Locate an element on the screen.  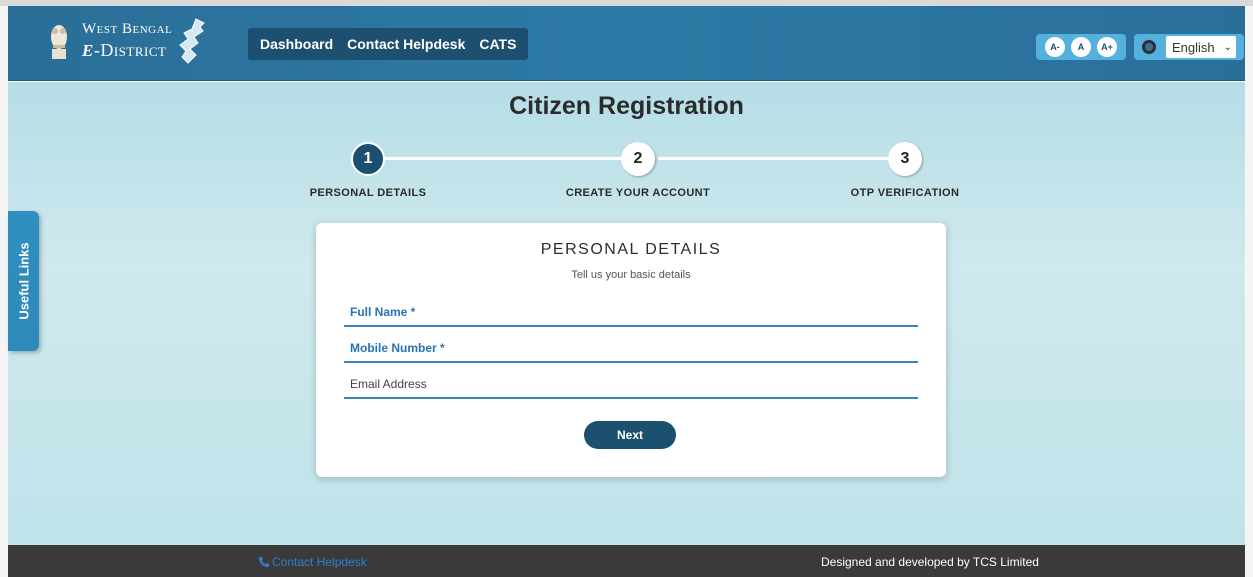
full-name-field: Full Name * is located at coordinates (631, 313).